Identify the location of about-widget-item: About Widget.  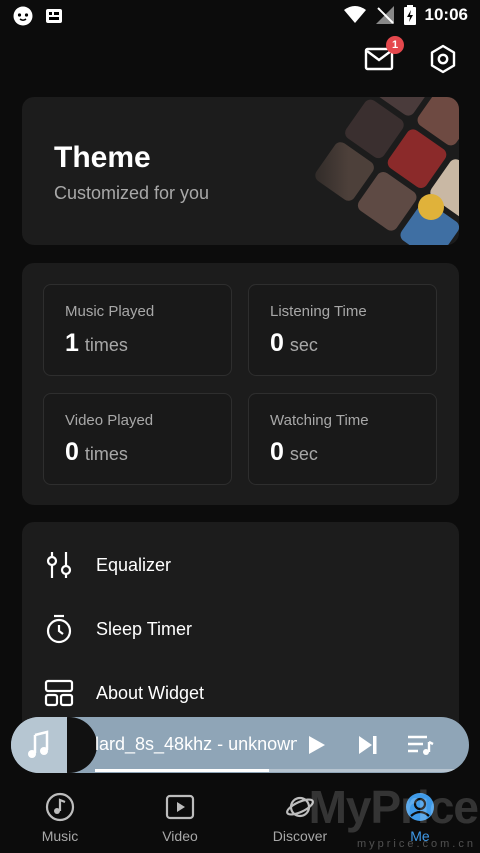
(240, 693).